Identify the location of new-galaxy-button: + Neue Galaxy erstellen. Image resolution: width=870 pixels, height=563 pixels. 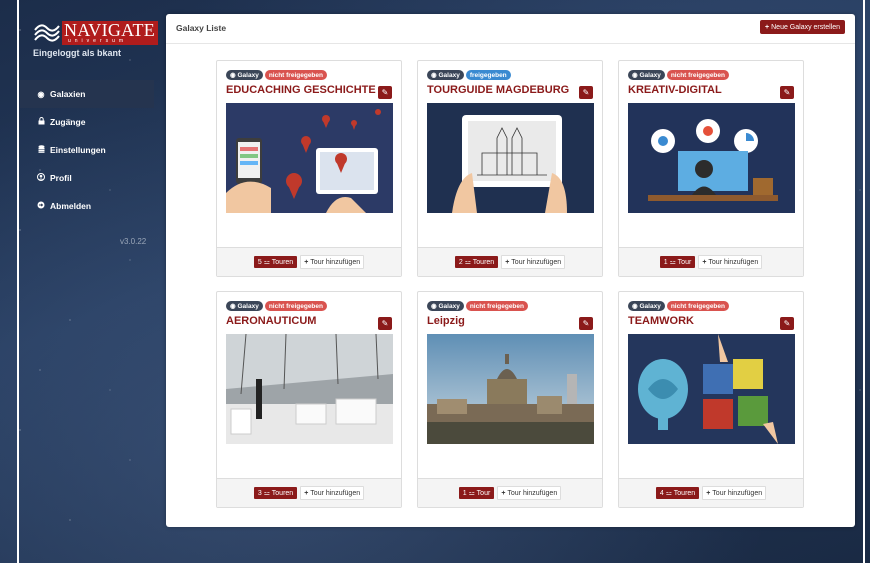
(802, 27).